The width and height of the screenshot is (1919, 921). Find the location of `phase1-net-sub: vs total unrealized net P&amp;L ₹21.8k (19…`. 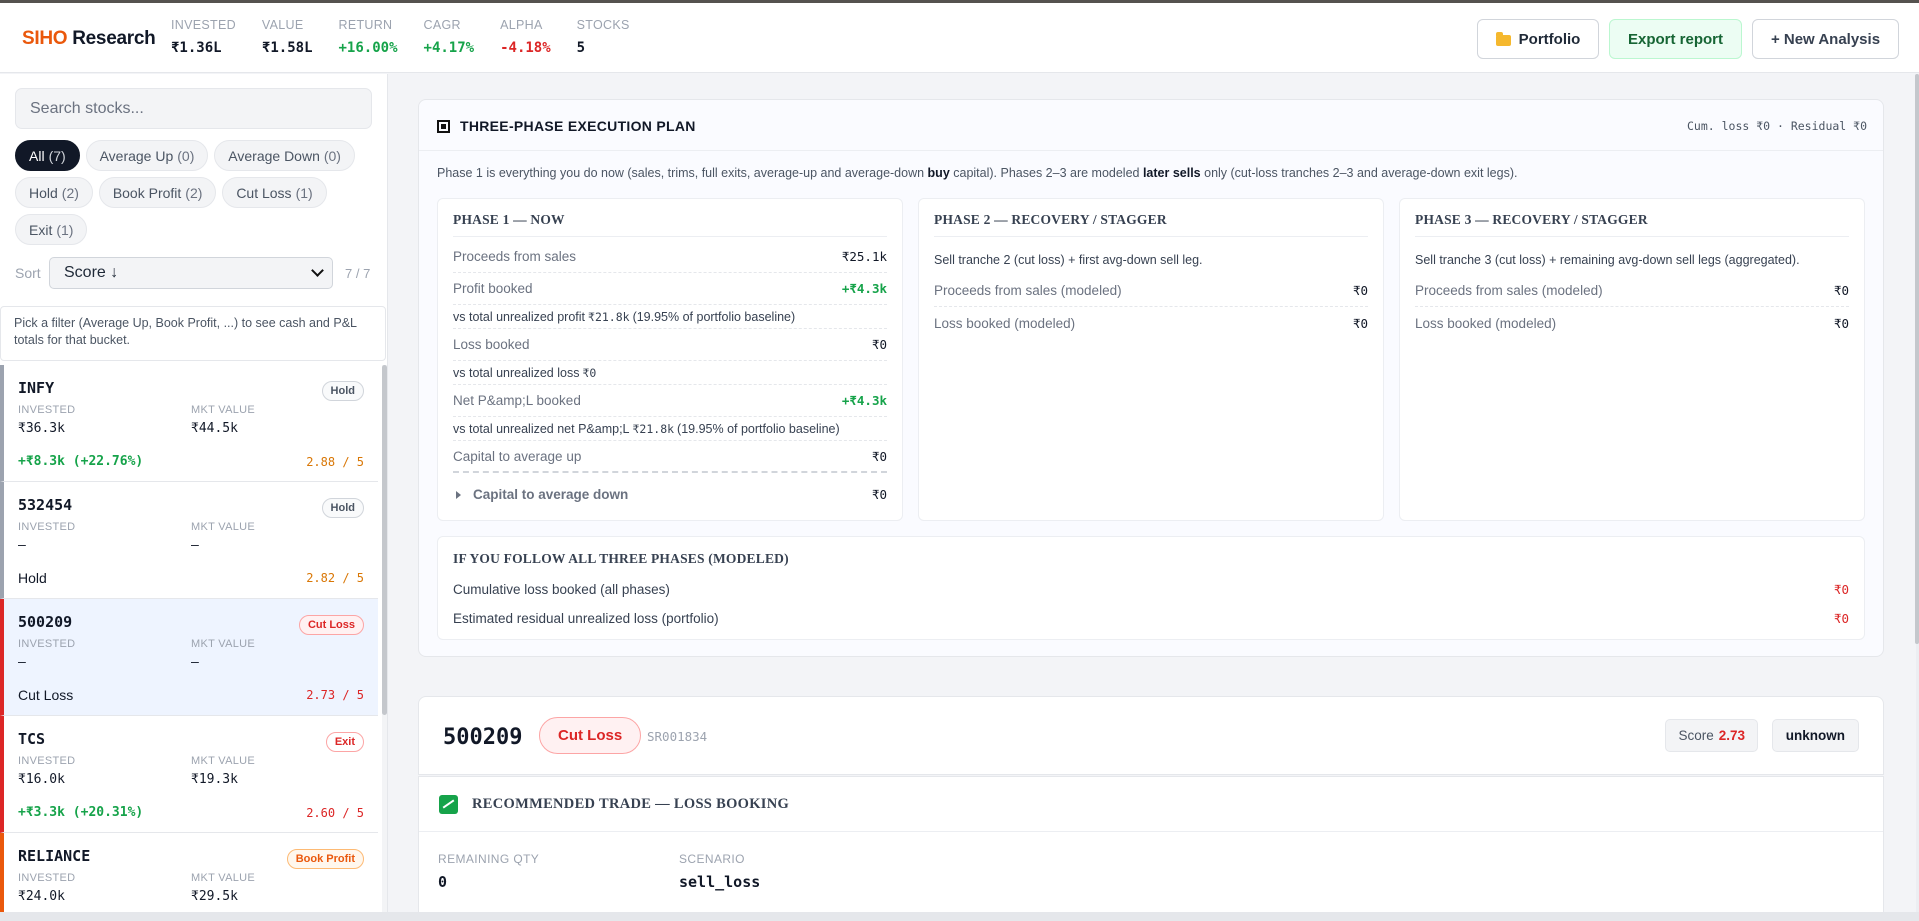

phase1-net-sub: vs total unrealized net P&amp;L ₹21.8k (19… is located at coordinates (670, 429).